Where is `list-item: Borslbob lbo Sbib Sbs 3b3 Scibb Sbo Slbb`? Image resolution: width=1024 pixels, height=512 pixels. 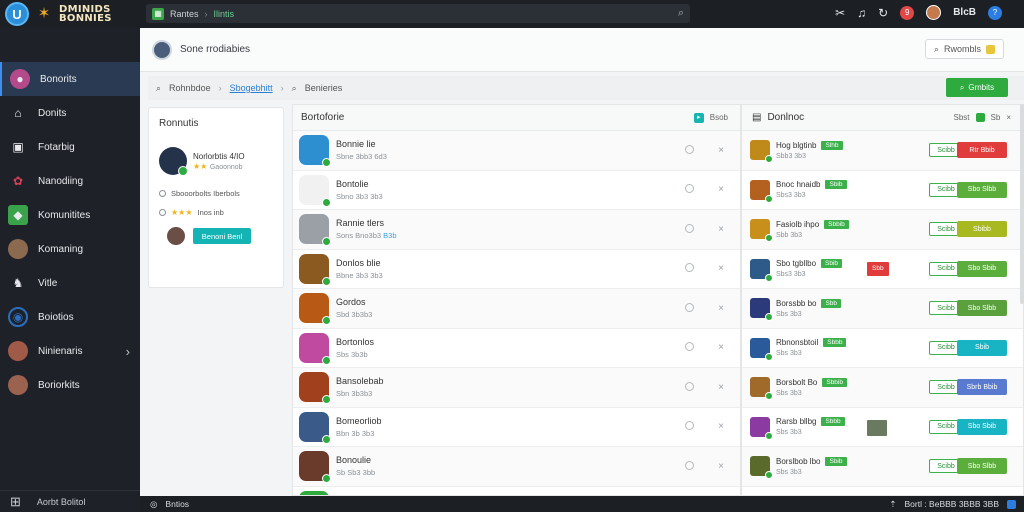 list-item: Borslbob lbo Sbib Sbs 3b3 Scibb Sbo Slbb is located at coordinates (882, 467).